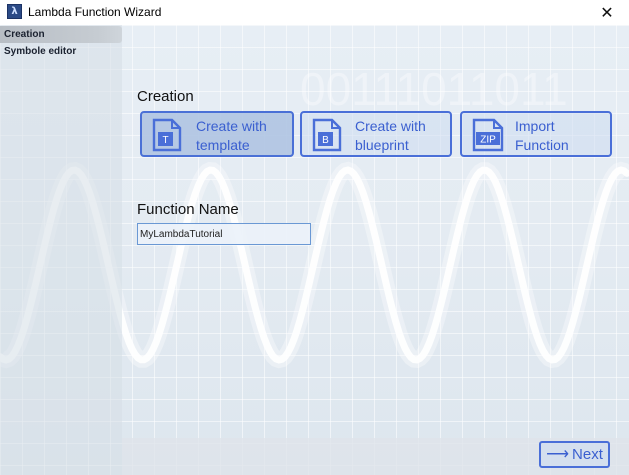 The width and height of the screenshot is (629, 475). I want to click on svg-text: B, so click(325, 140).